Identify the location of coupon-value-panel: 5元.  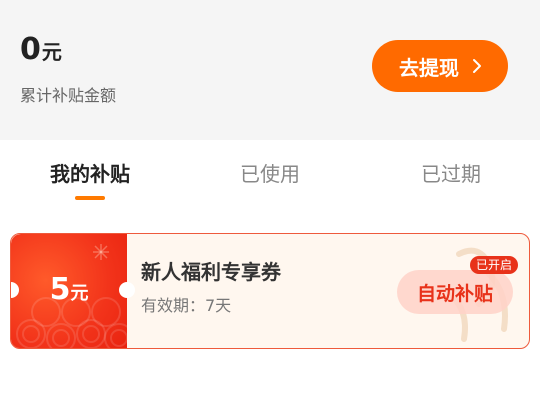
(69, 291).